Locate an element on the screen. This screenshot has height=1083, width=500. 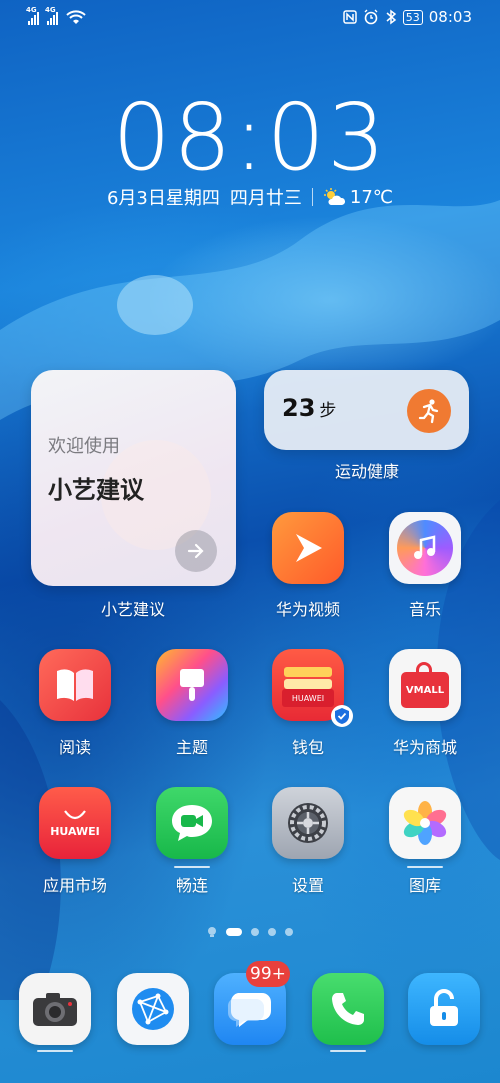
unread-badge: 99+ is located at coordinates (268, 974).